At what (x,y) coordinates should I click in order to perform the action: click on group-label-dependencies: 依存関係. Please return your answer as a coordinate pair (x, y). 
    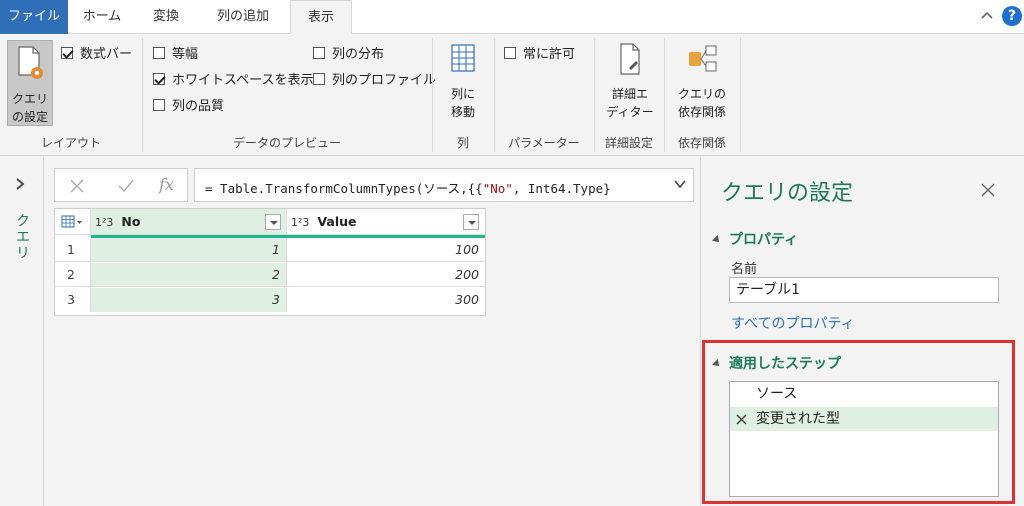
    Looking at the image, I should click on (701, 143).